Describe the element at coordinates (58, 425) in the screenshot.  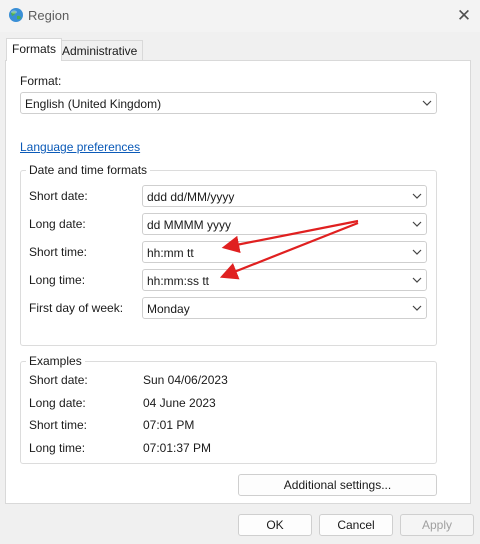
I see `example-short-time-label: Short time:` at that location.